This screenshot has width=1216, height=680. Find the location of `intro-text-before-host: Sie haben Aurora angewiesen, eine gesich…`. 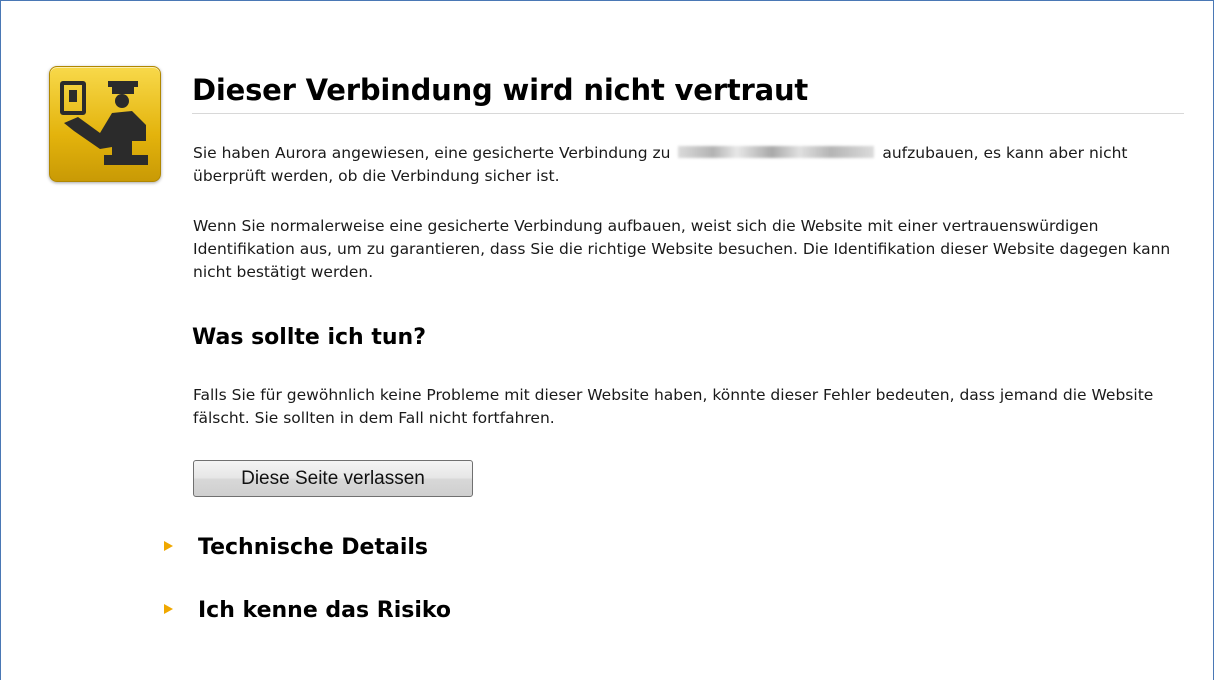

intro-text-before-host: Sie haben Aurora angewiesen, eine gesich… is located at coordinates (432, 153).